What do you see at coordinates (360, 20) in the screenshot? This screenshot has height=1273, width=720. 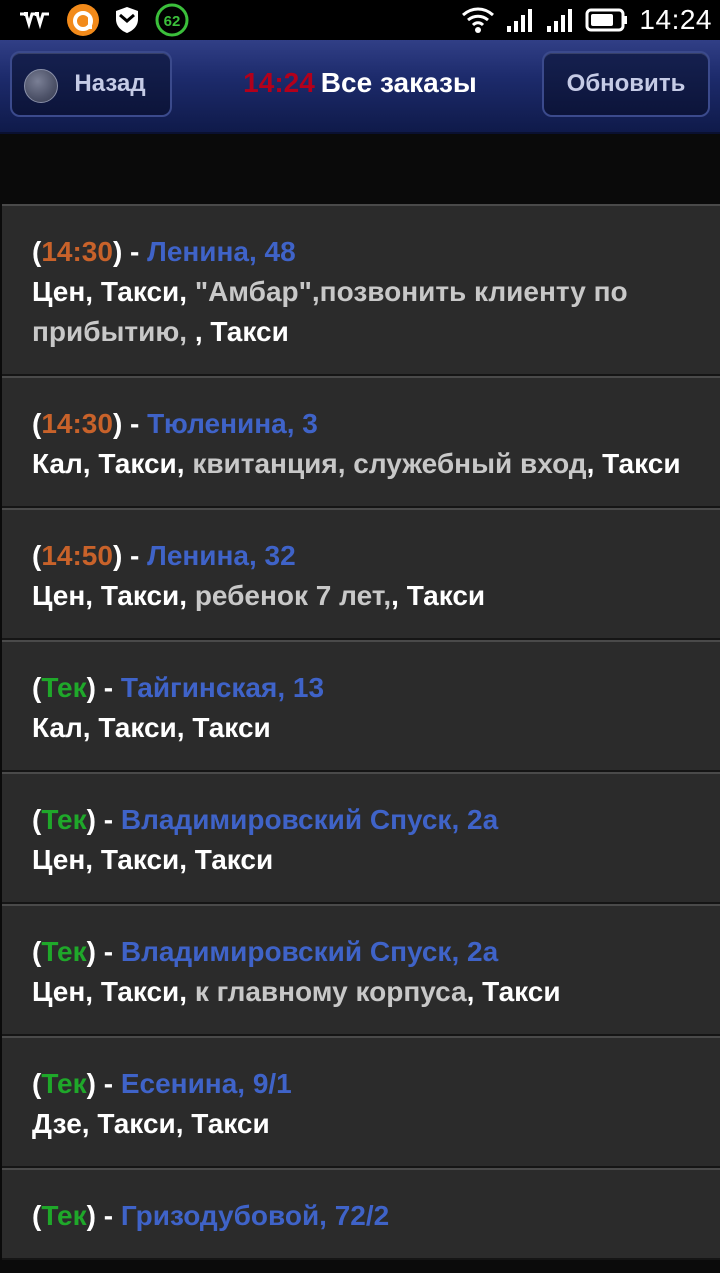 I see `status-bar: 62 14:24` at bounding box center [360, 20].